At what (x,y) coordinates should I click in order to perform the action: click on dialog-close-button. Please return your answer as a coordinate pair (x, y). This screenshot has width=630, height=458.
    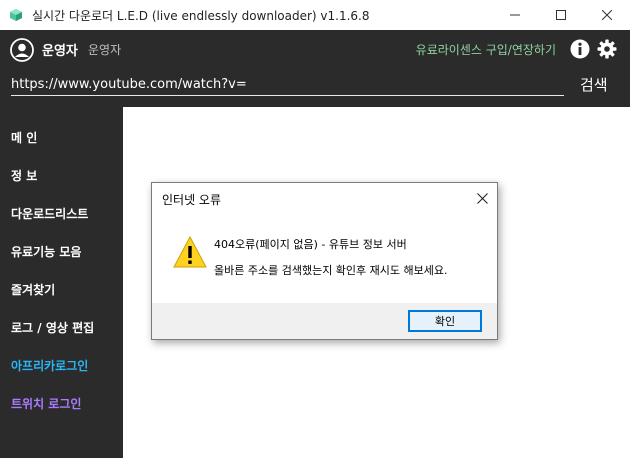
    Looking at the image, I should click on (482, 198).